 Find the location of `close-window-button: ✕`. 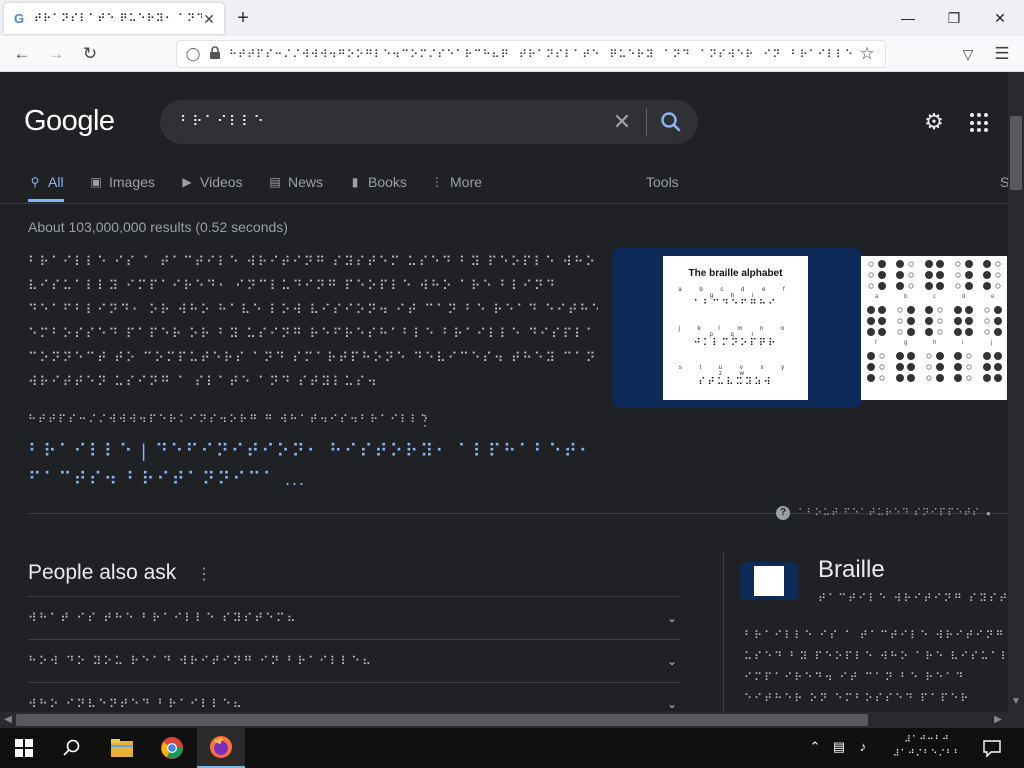

close-window-button: ✕ is located at coordinates (1000, 18).